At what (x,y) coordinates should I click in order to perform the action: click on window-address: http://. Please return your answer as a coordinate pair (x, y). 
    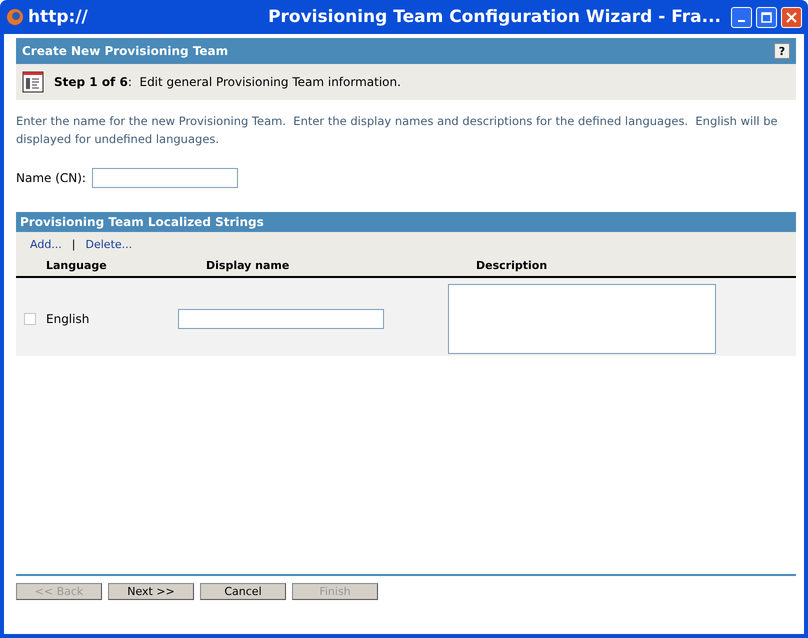
    Looking at the image, I should click on (58, 17).